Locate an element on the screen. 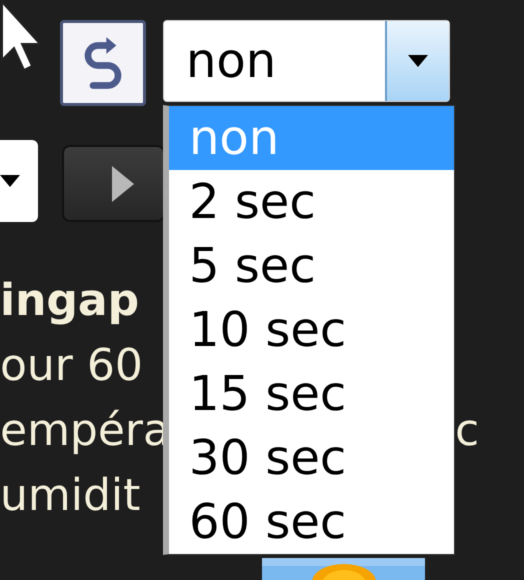  play-icon is located at coordinates (123, 184).